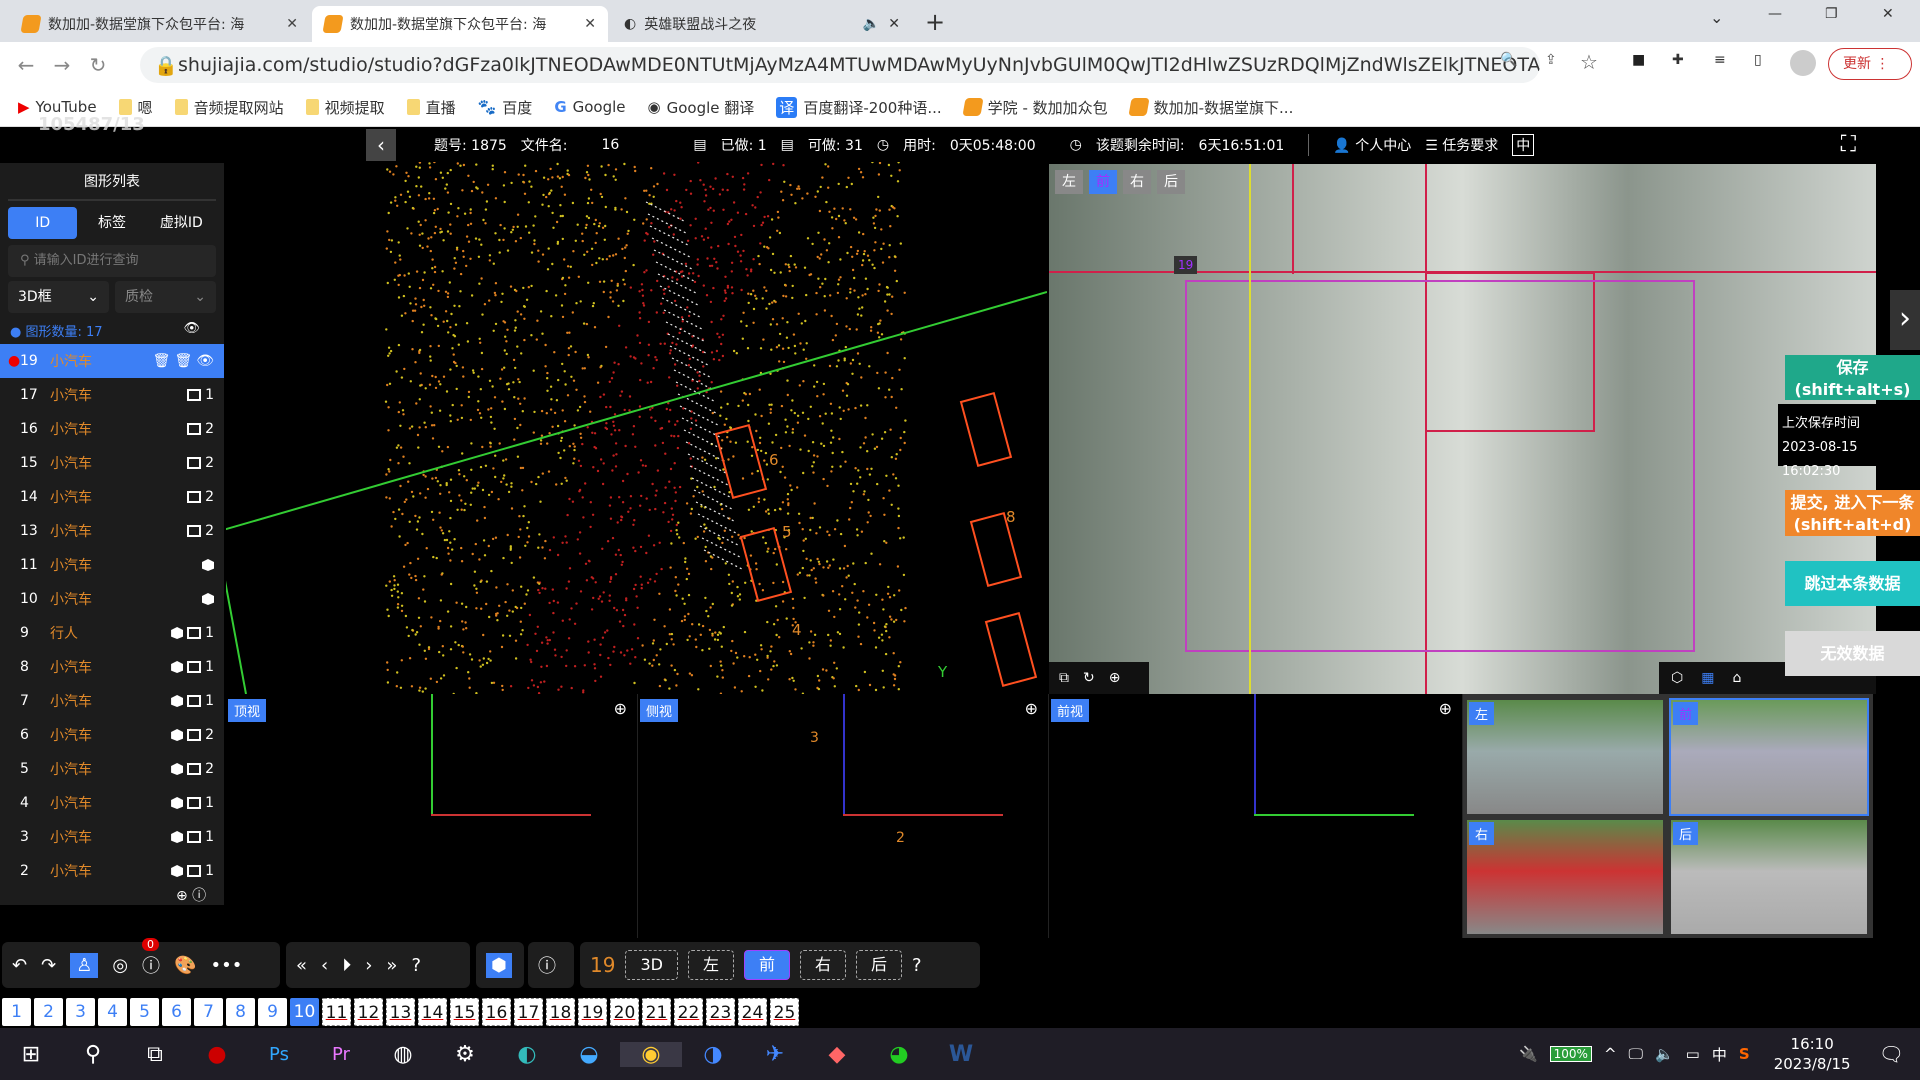  What do you see at coordinates (899, 1054) in the screenshot?
I see `wechat-icon: ◕` at bounding box center [899, 1054].